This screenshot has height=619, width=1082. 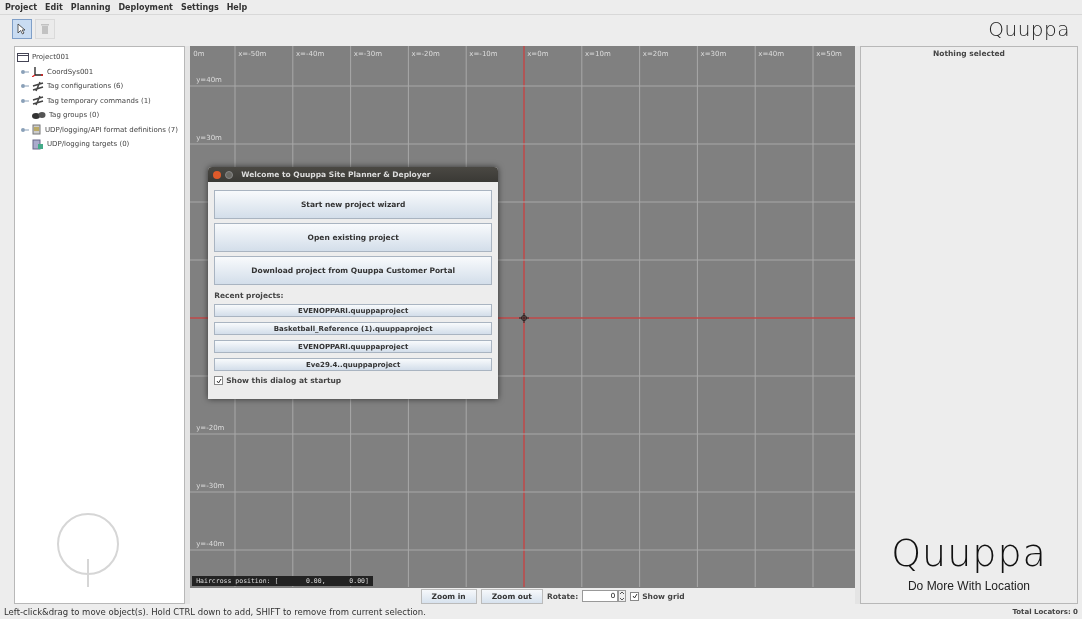 I want to click on menu-item: Deployment, so click(x=145, y=7).